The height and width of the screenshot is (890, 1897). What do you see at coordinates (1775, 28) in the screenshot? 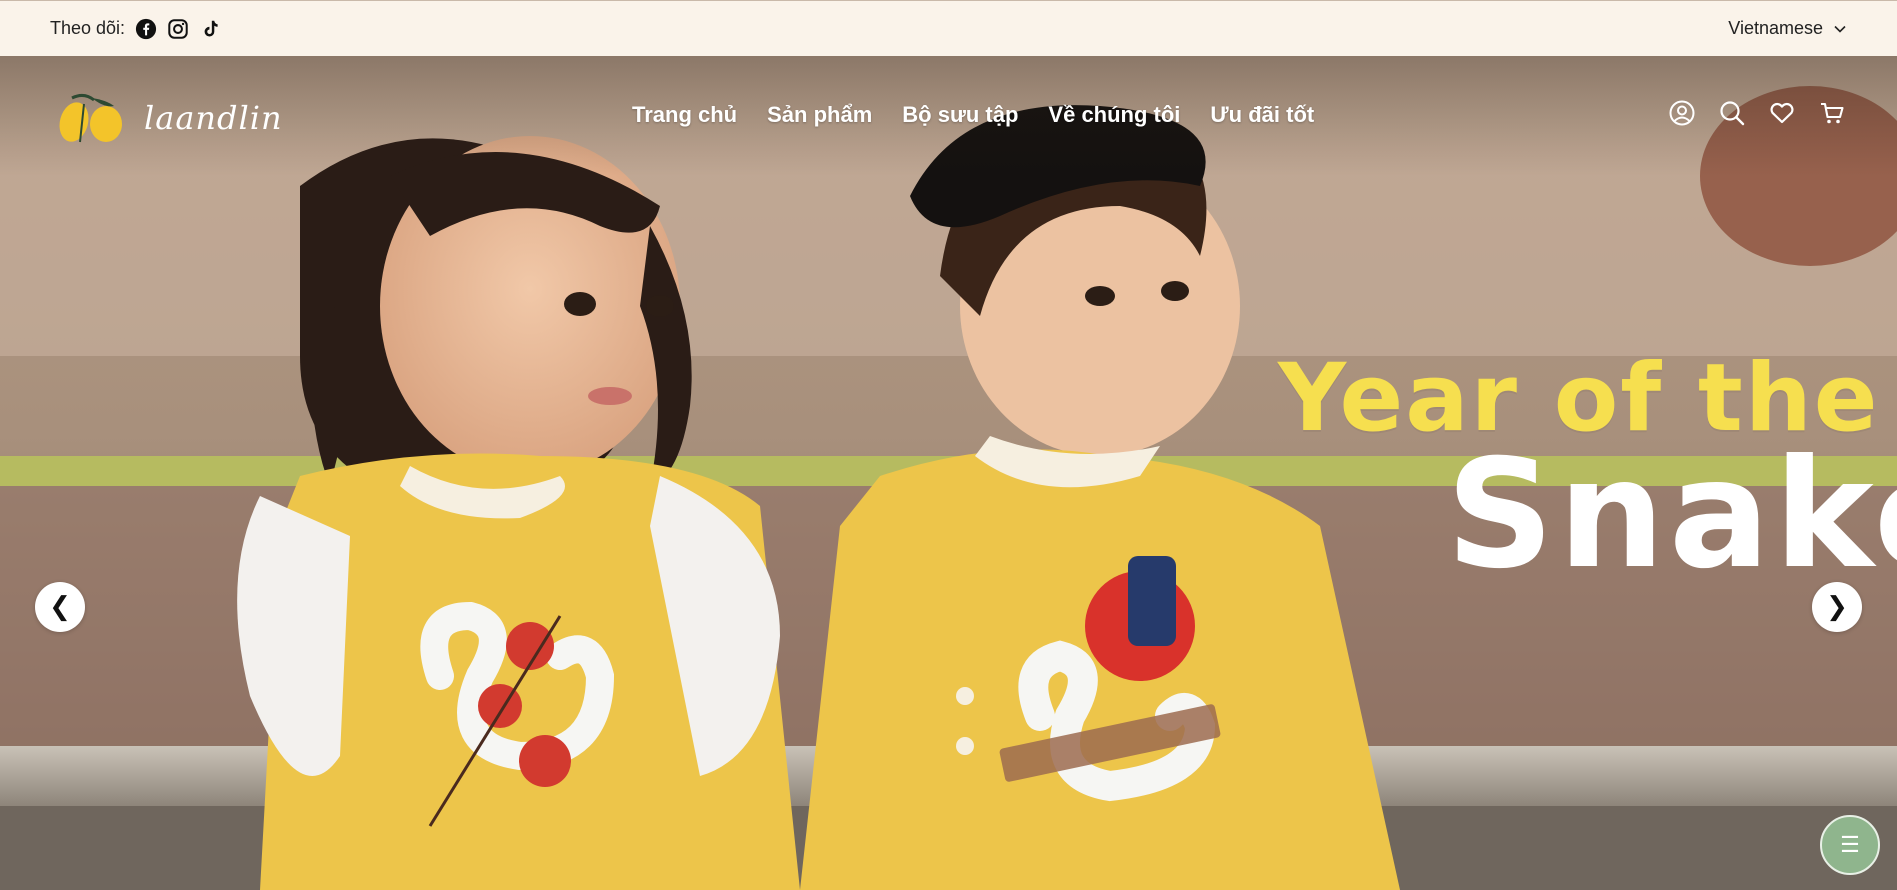
I see `language-label: Vietnamese` at bounding box center [1775, 28].